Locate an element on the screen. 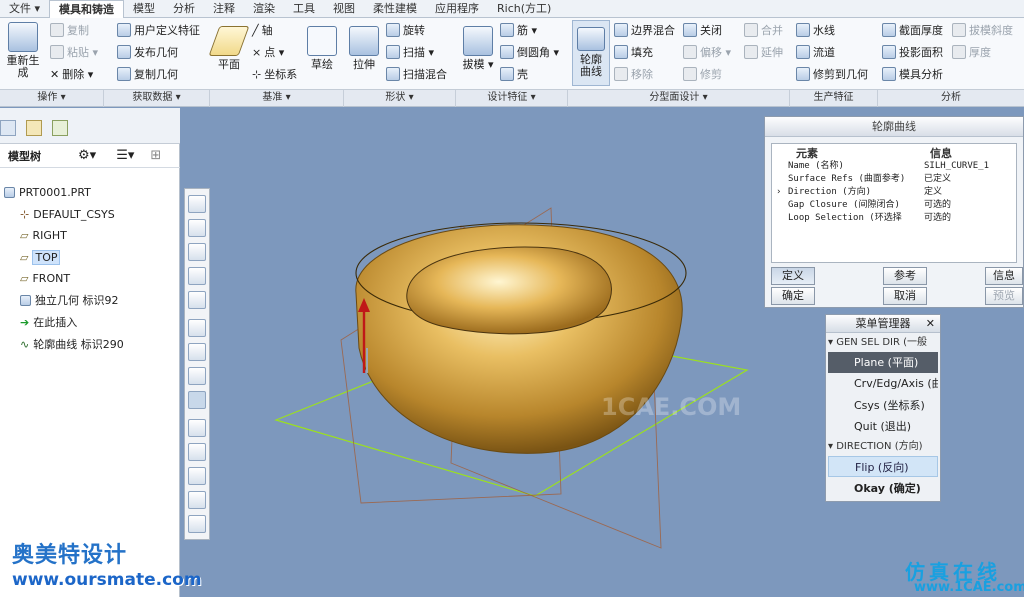 Image resolution: width=1024 pixels, height=597 pixels. close-button: 关闭 is located at coordinates (702, 30).